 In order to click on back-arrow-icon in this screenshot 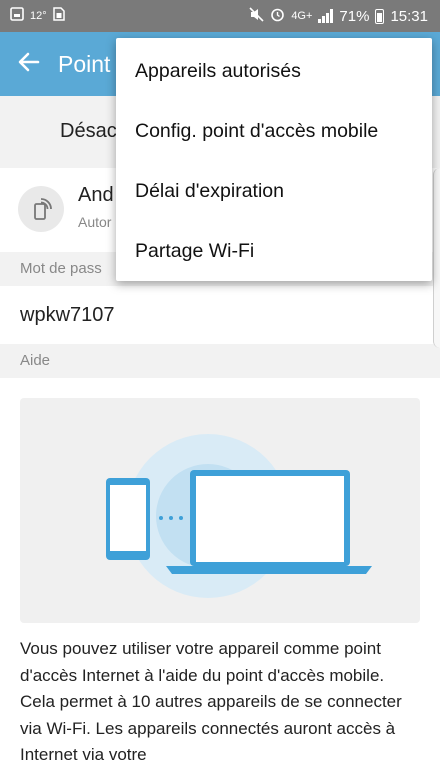, I will do `click(29, 64)`.